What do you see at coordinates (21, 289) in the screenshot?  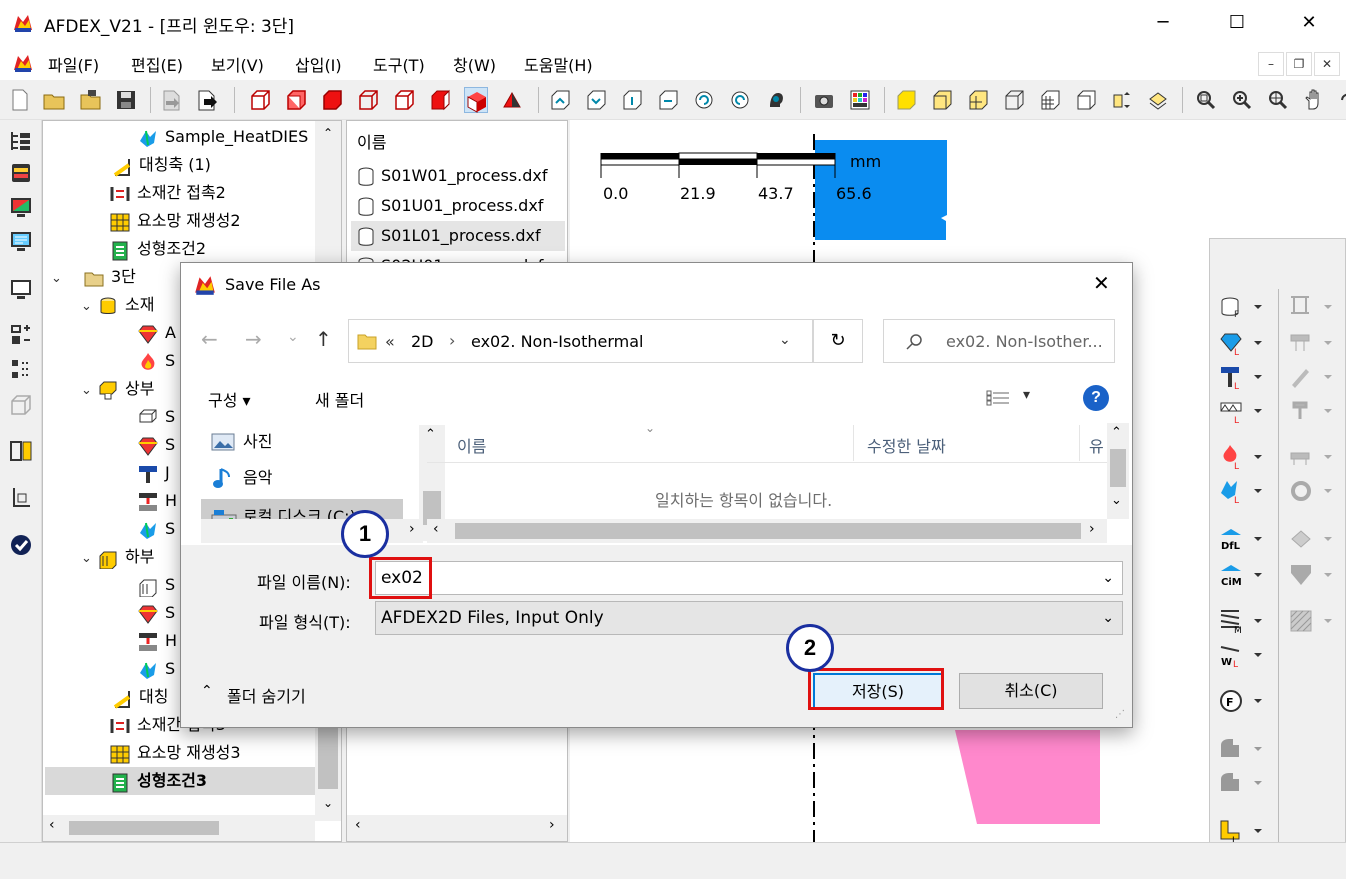 I see `display-icon` at bounding box center [21, 289].